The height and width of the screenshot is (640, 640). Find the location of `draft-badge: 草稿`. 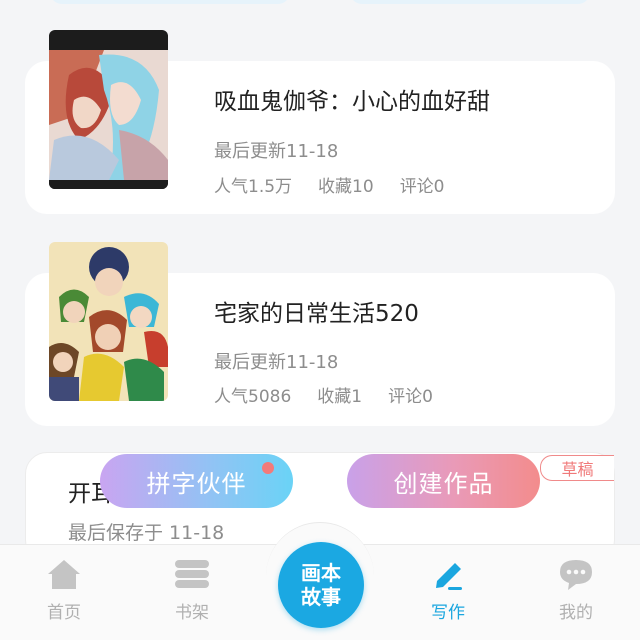

draft-badge: 草稿 is located at coordinates (577, 468).